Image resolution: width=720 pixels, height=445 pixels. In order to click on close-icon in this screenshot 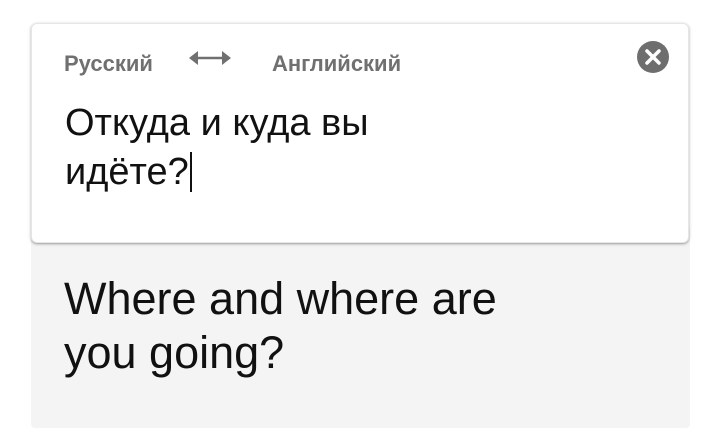, I will do `click(653, 57)`.